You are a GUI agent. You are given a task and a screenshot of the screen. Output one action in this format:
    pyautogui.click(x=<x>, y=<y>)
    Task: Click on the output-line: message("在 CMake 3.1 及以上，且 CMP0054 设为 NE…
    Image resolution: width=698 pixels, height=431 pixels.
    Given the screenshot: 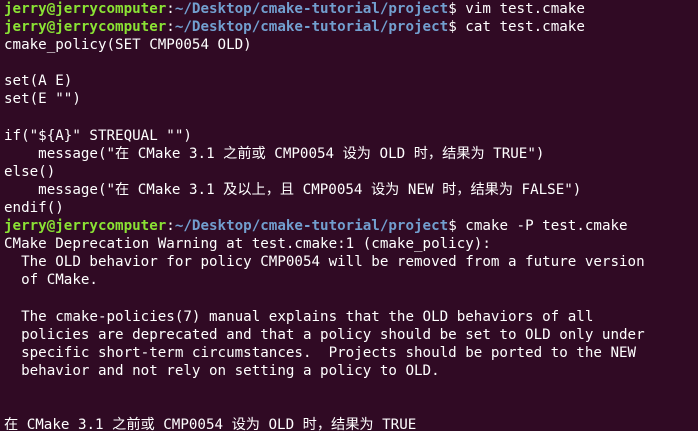 What is the action you would take?
    pyautogui.click(x=351, y=190)
    